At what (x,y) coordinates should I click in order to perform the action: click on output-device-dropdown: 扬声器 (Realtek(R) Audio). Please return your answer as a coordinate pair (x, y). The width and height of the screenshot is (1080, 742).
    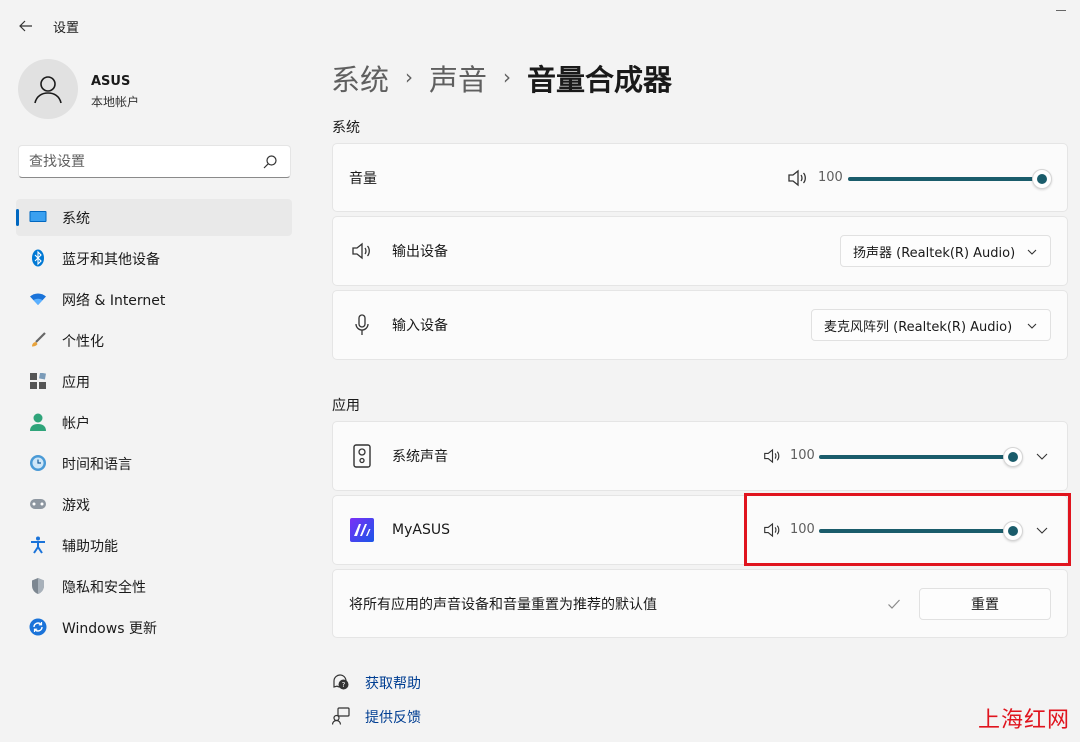
    Looking at the image, I should click on (945, 251).